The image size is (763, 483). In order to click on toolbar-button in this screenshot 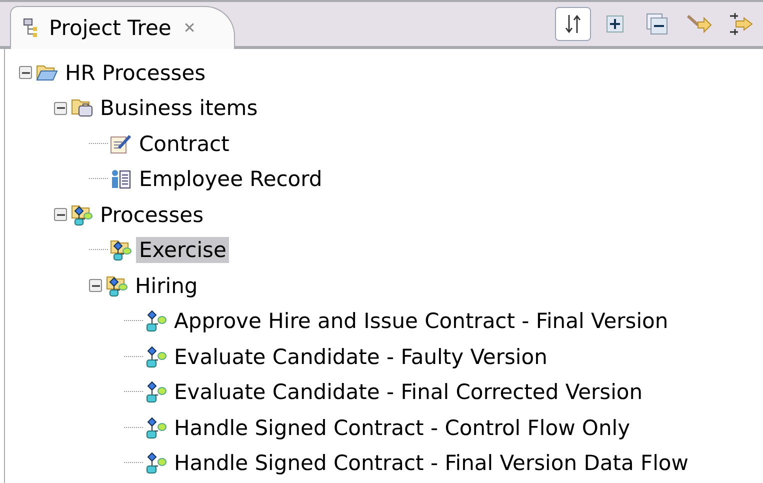, I will do `click(573, 24)`.